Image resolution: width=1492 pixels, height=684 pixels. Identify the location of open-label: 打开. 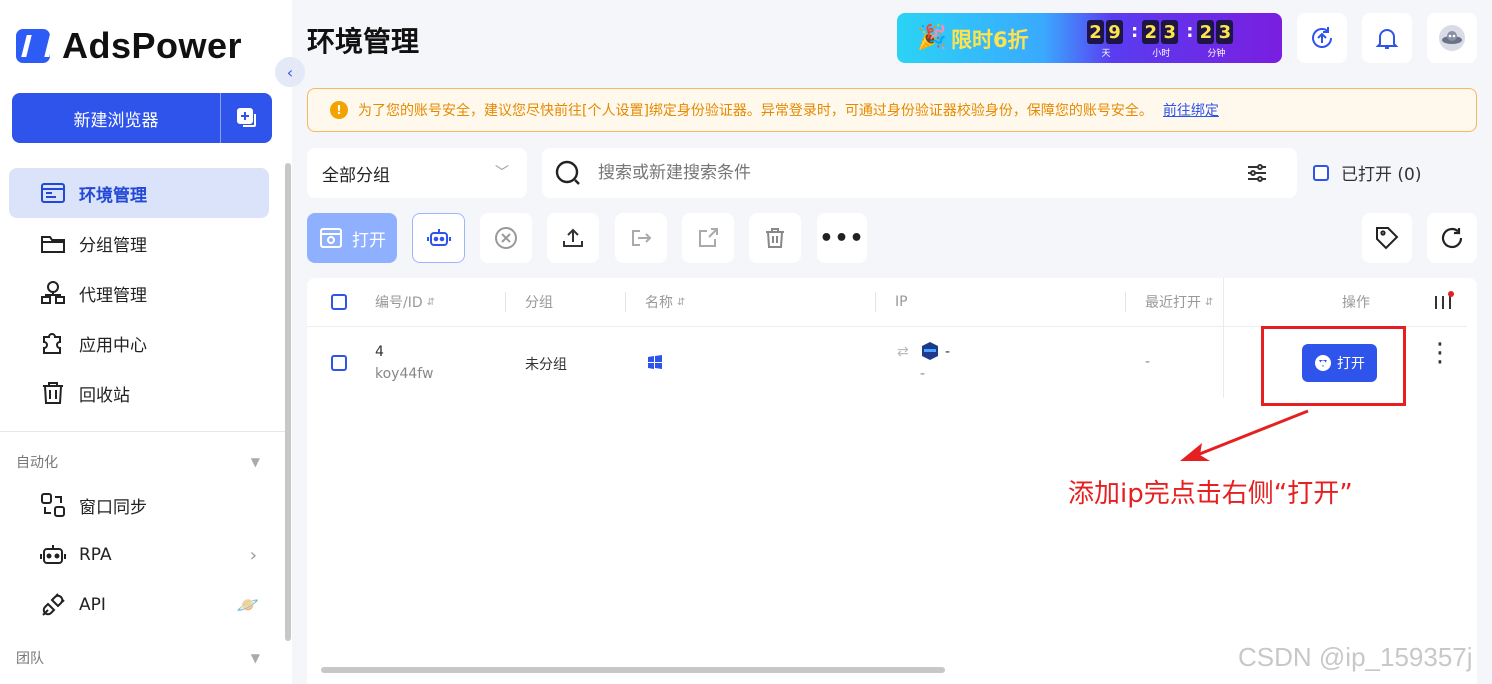
(369, 240).